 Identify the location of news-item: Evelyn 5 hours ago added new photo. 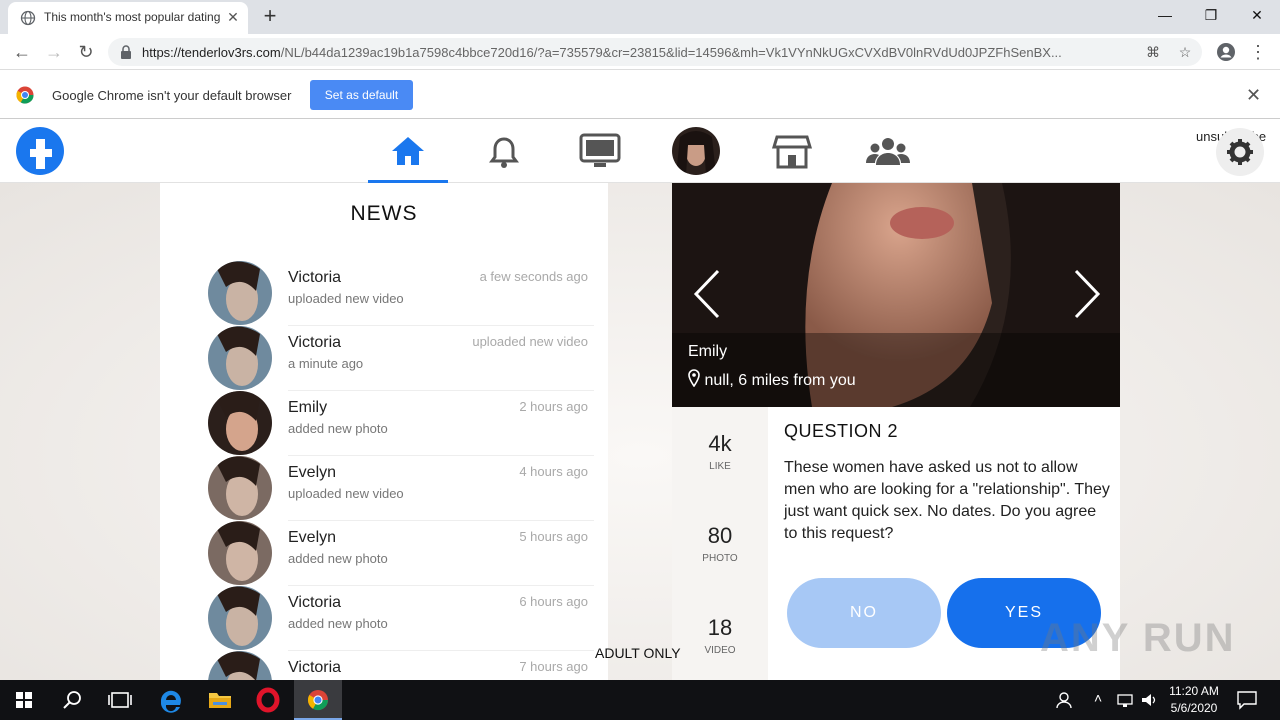
(401, 553).